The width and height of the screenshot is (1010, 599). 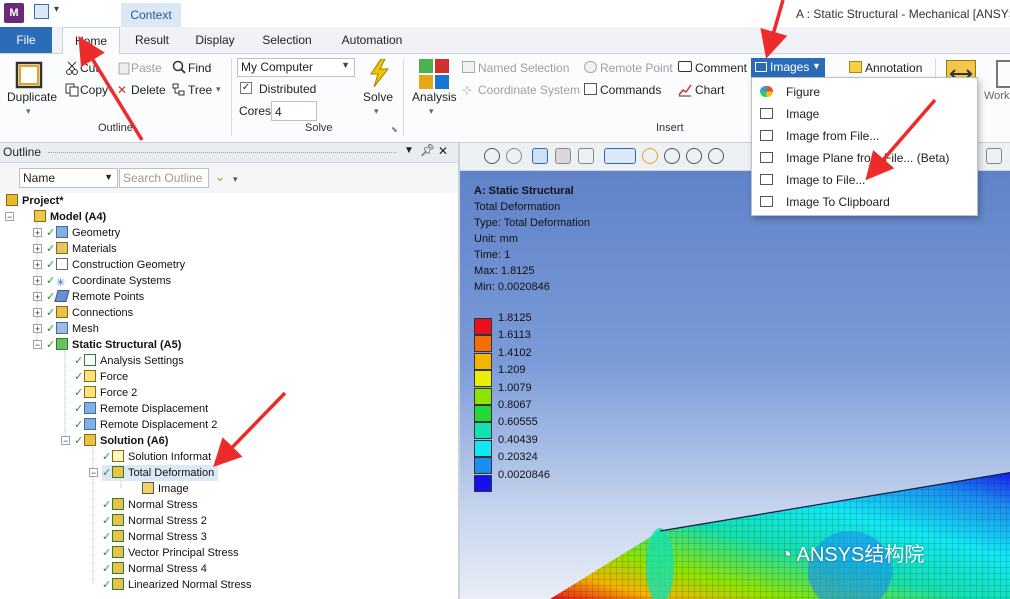 I want to click on pin-icon: 📌︎, so click(x=427, y=150).